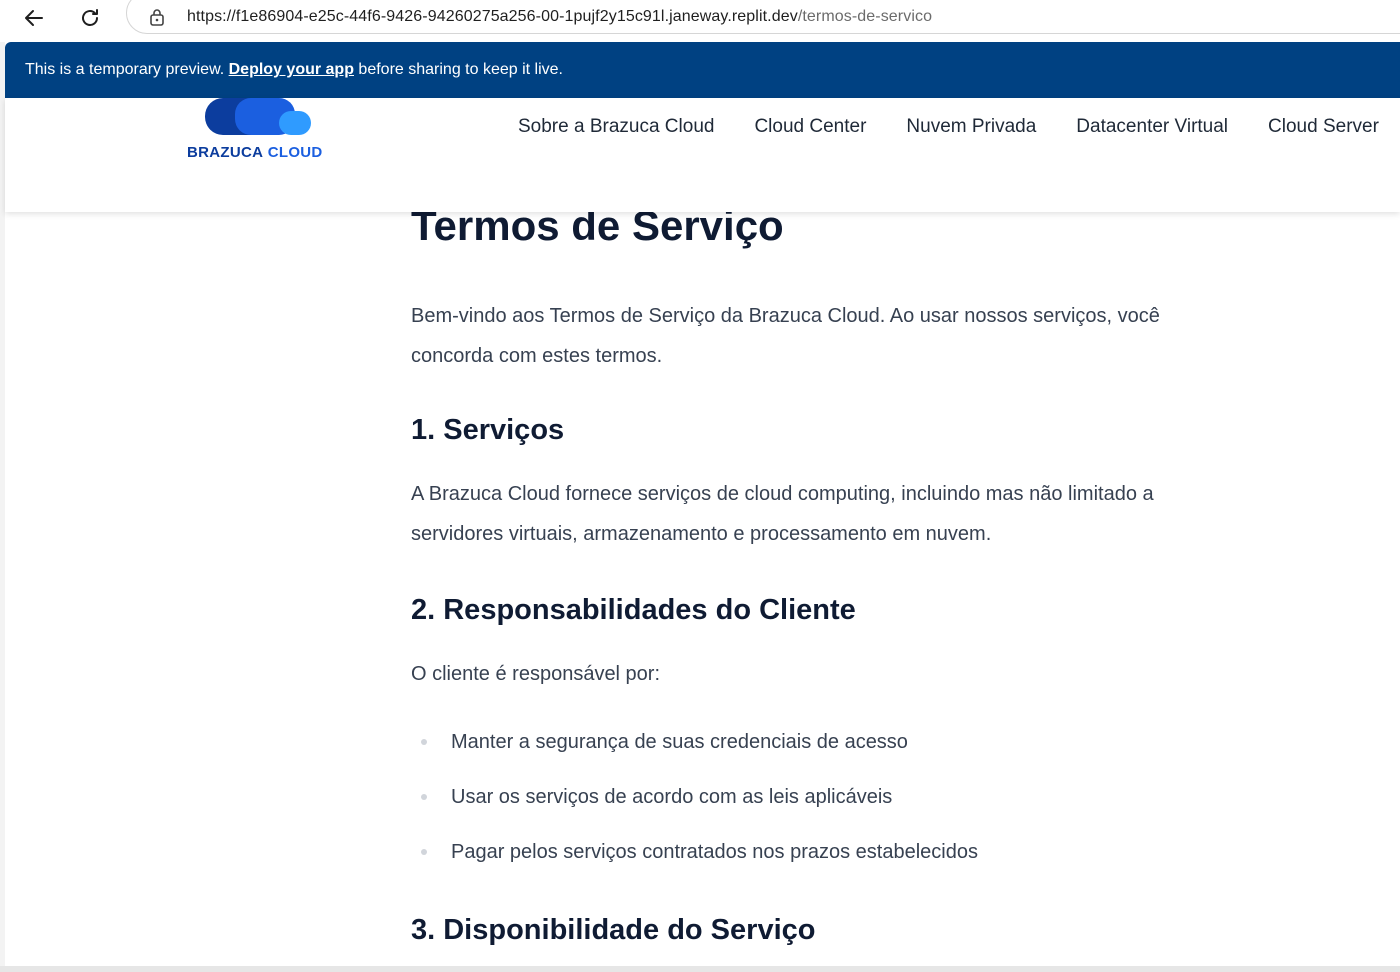  I want to click on arrow-left-icon, so click(34, 18).